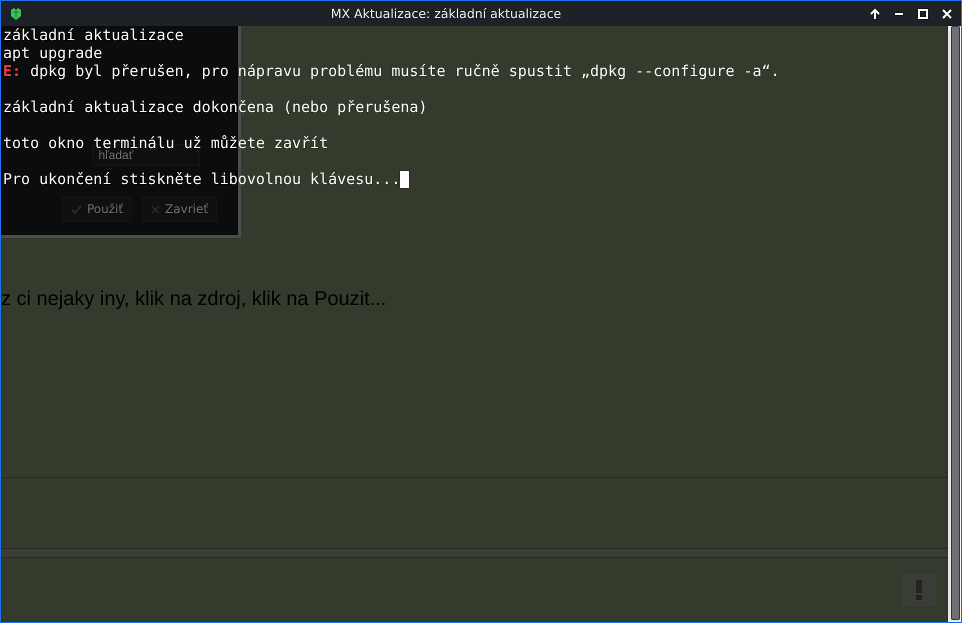  Describe the element at coordinates (215, 107) in the screenshot. I see `terminal-line: základní aktualizace dokončena (nebo přerušena)` at that location.